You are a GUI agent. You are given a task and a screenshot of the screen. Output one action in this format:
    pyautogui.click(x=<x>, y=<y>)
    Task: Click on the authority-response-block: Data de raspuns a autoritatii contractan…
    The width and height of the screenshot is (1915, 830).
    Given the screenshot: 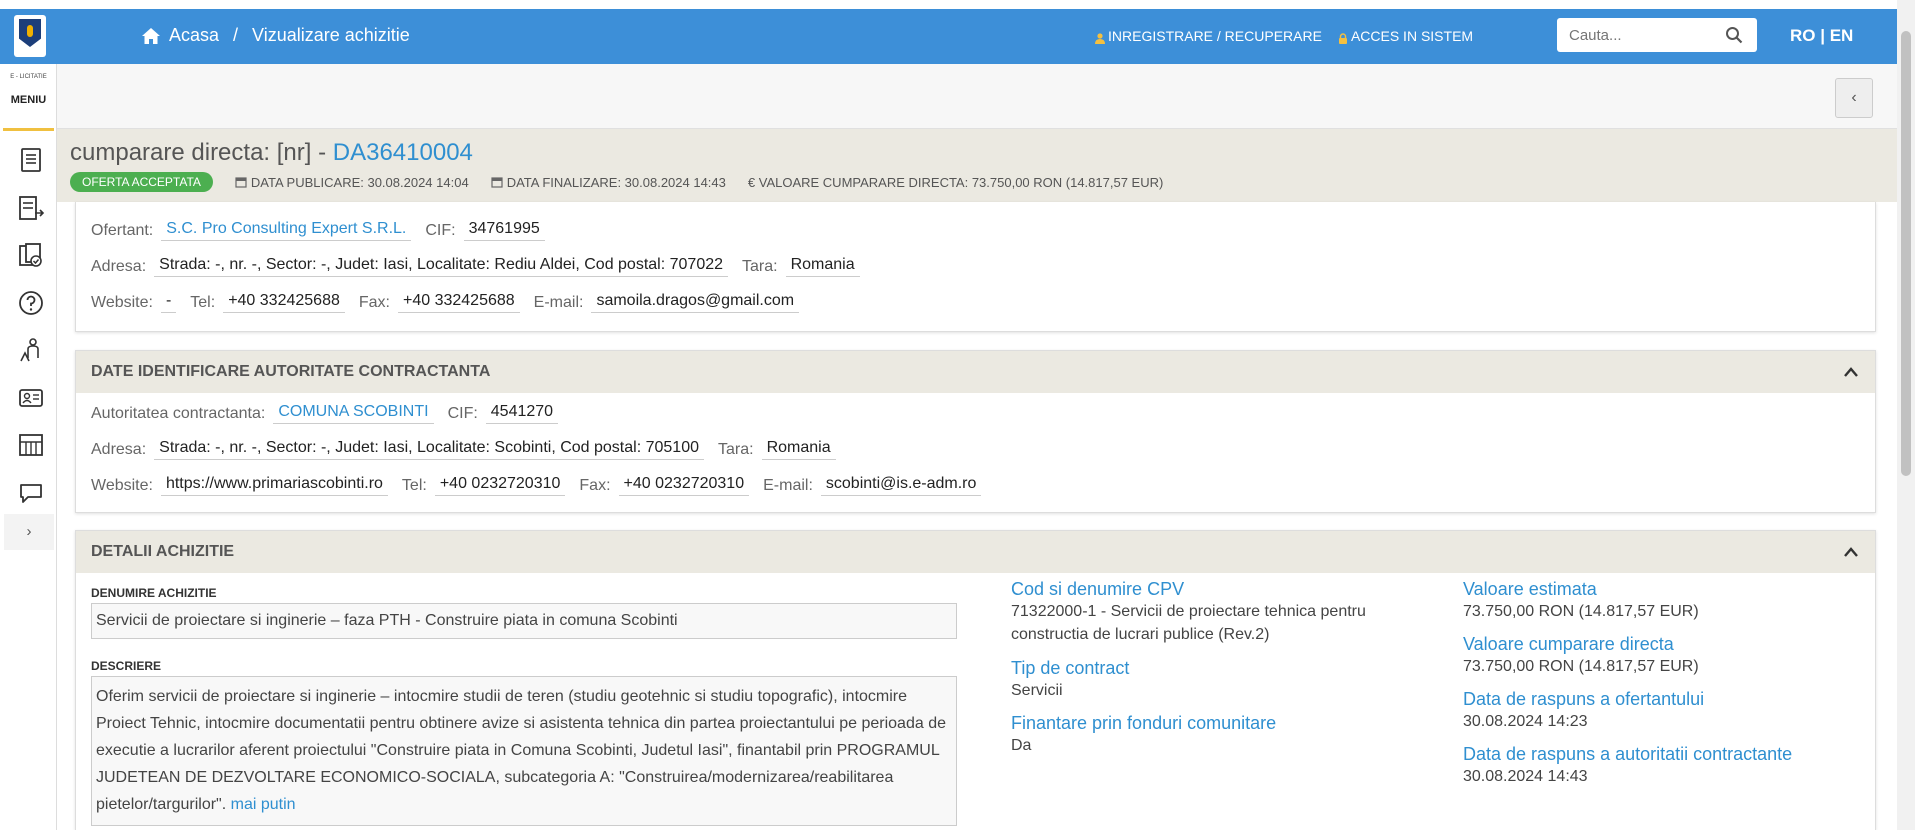 What is the action you would take?
    pyautogui.click(x=1673, y=766)
    